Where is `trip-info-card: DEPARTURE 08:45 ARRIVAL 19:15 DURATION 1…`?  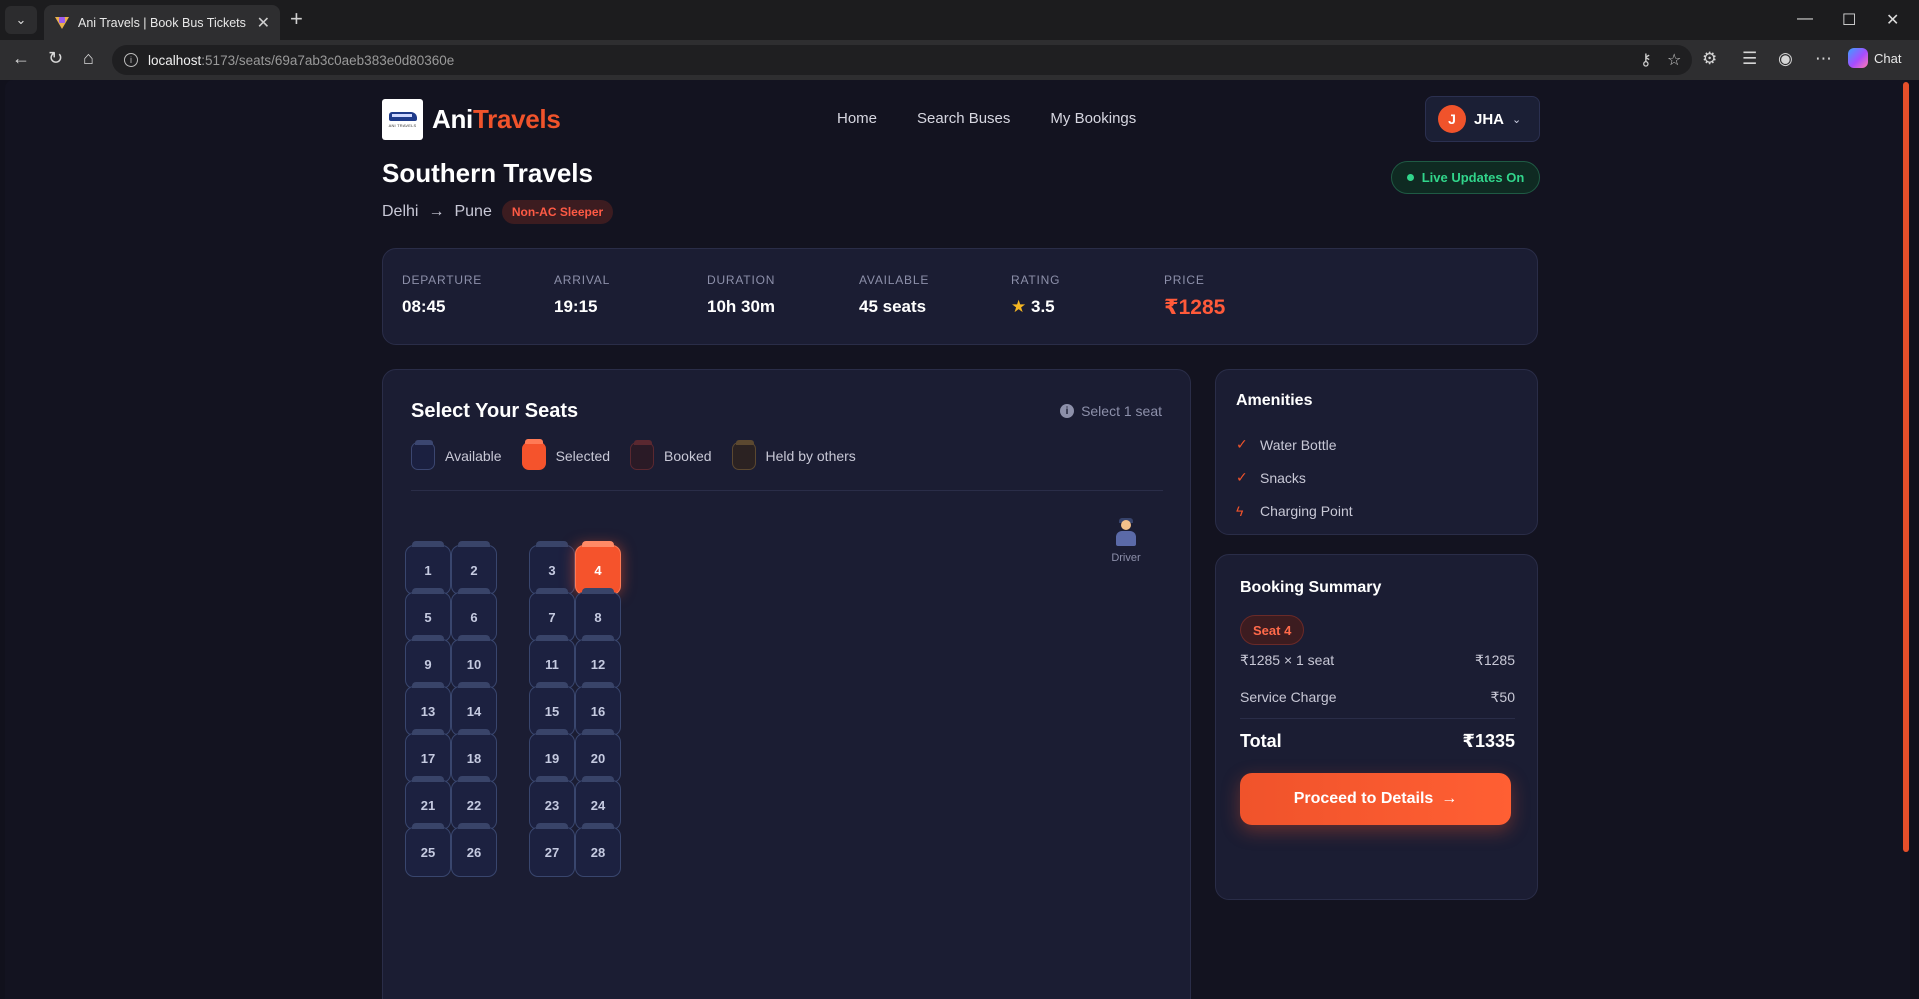
trip-info-card: DEPARTURE 08:45 ARRIVAL 19:15 DURATION 1… is located at coordinates (960, 296).